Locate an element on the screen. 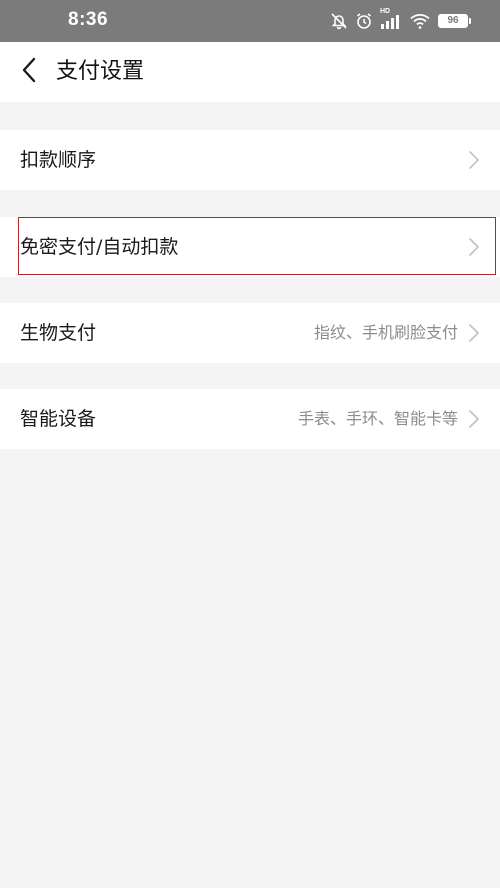  row-label: 扣款顺序 is located at coordinates (58, 160).